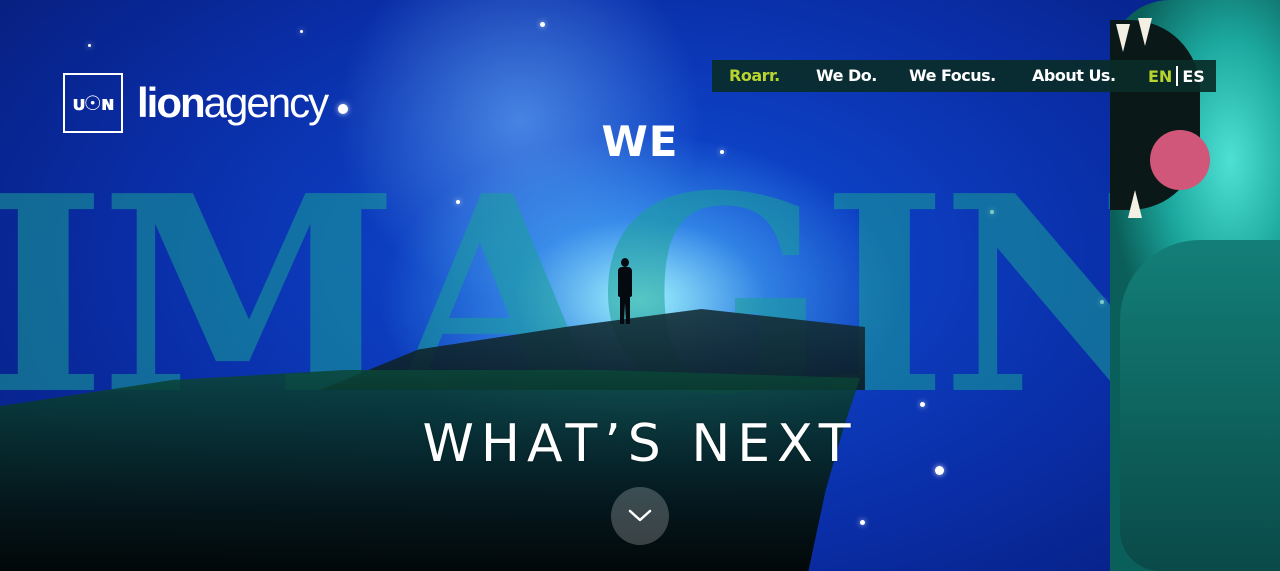 The image size is (1280, 571). What do you see at coordinates (1074, 75) in the screenshot?
I see `nav-item-about-us: About Us.` at bounding box center [1074, 75].